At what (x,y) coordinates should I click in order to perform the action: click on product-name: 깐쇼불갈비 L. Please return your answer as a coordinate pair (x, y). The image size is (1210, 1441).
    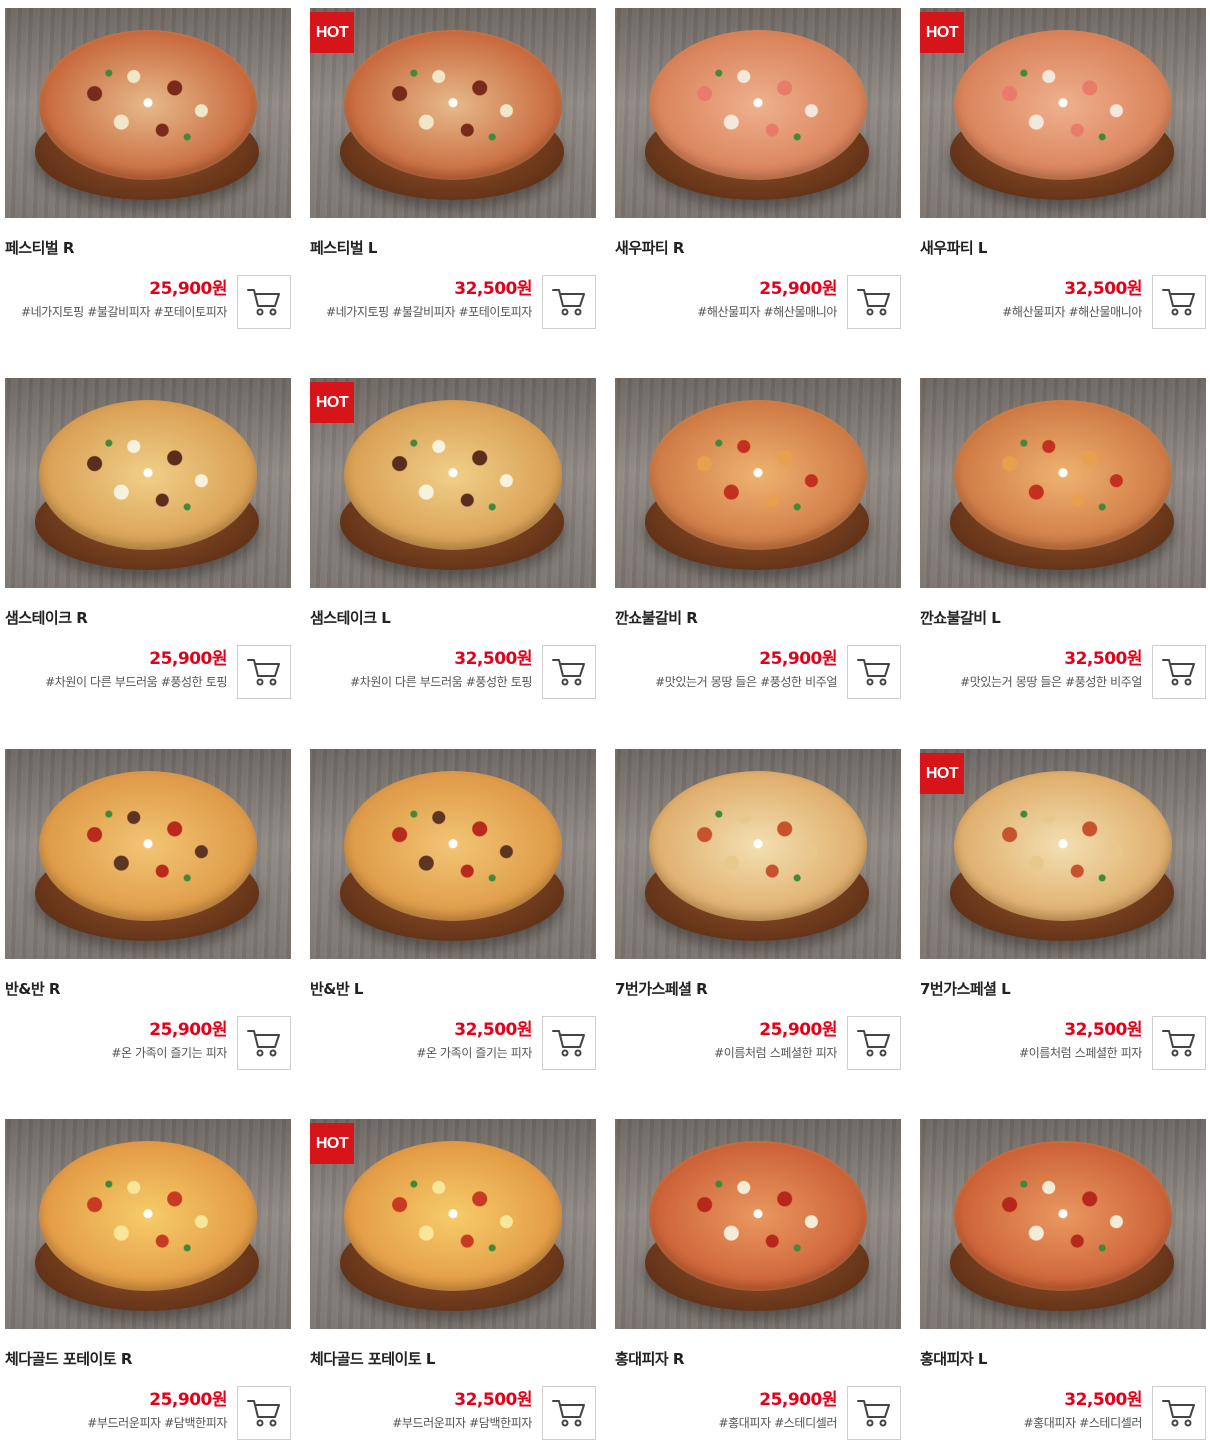
    Looking at the image, I should click on (960, 617).